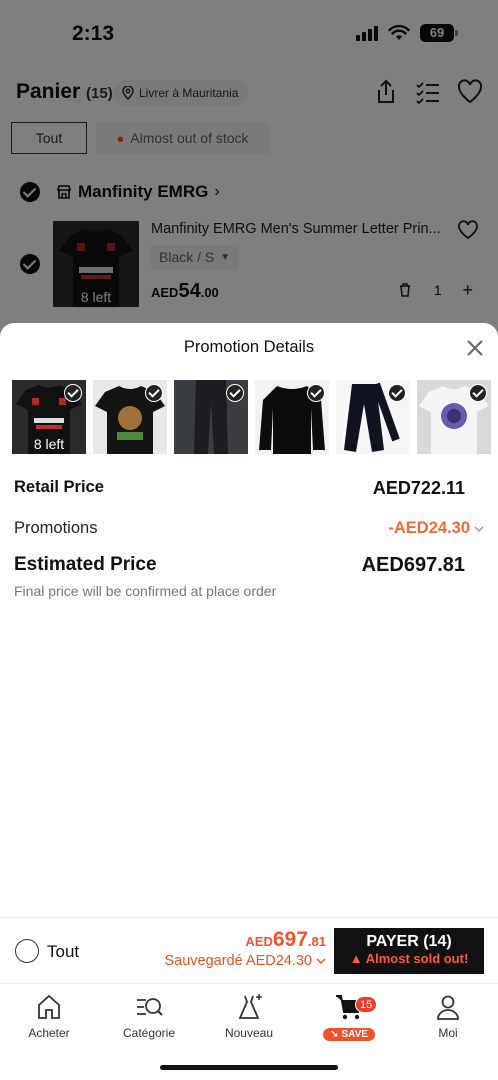 The width and height of the screenshot is (498, 1080). What do you see at coordinates (349, 1016) in the screenshot?
I see `tab-panier: 15 ↘ SAVE` at bounding box center [349, 1016].